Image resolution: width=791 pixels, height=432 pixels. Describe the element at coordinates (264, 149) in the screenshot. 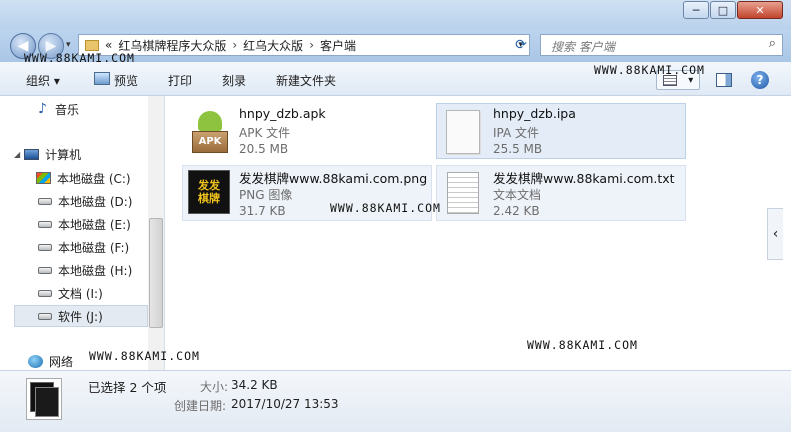

I see `file-size: 20.5 MB` at that location.